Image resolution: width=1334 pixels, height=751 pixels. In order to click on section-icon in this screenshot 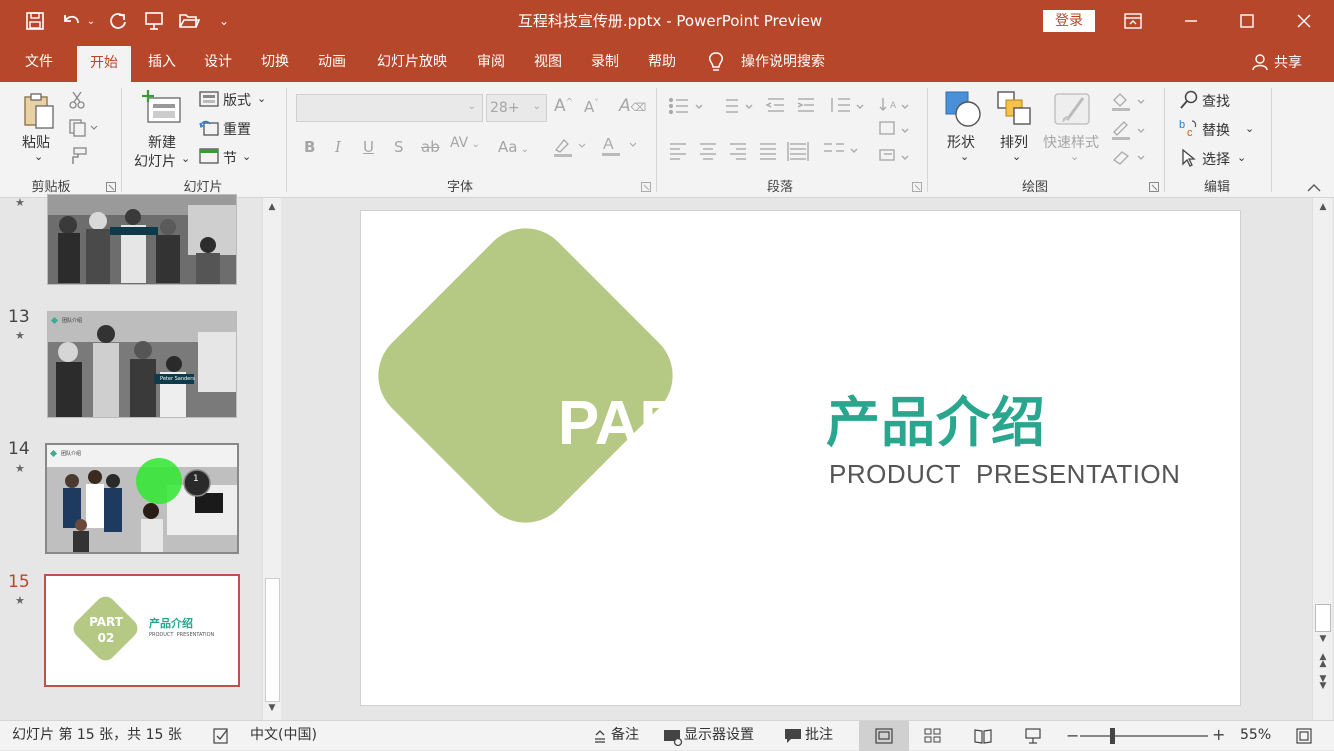, I will do `click(209, 156)`.